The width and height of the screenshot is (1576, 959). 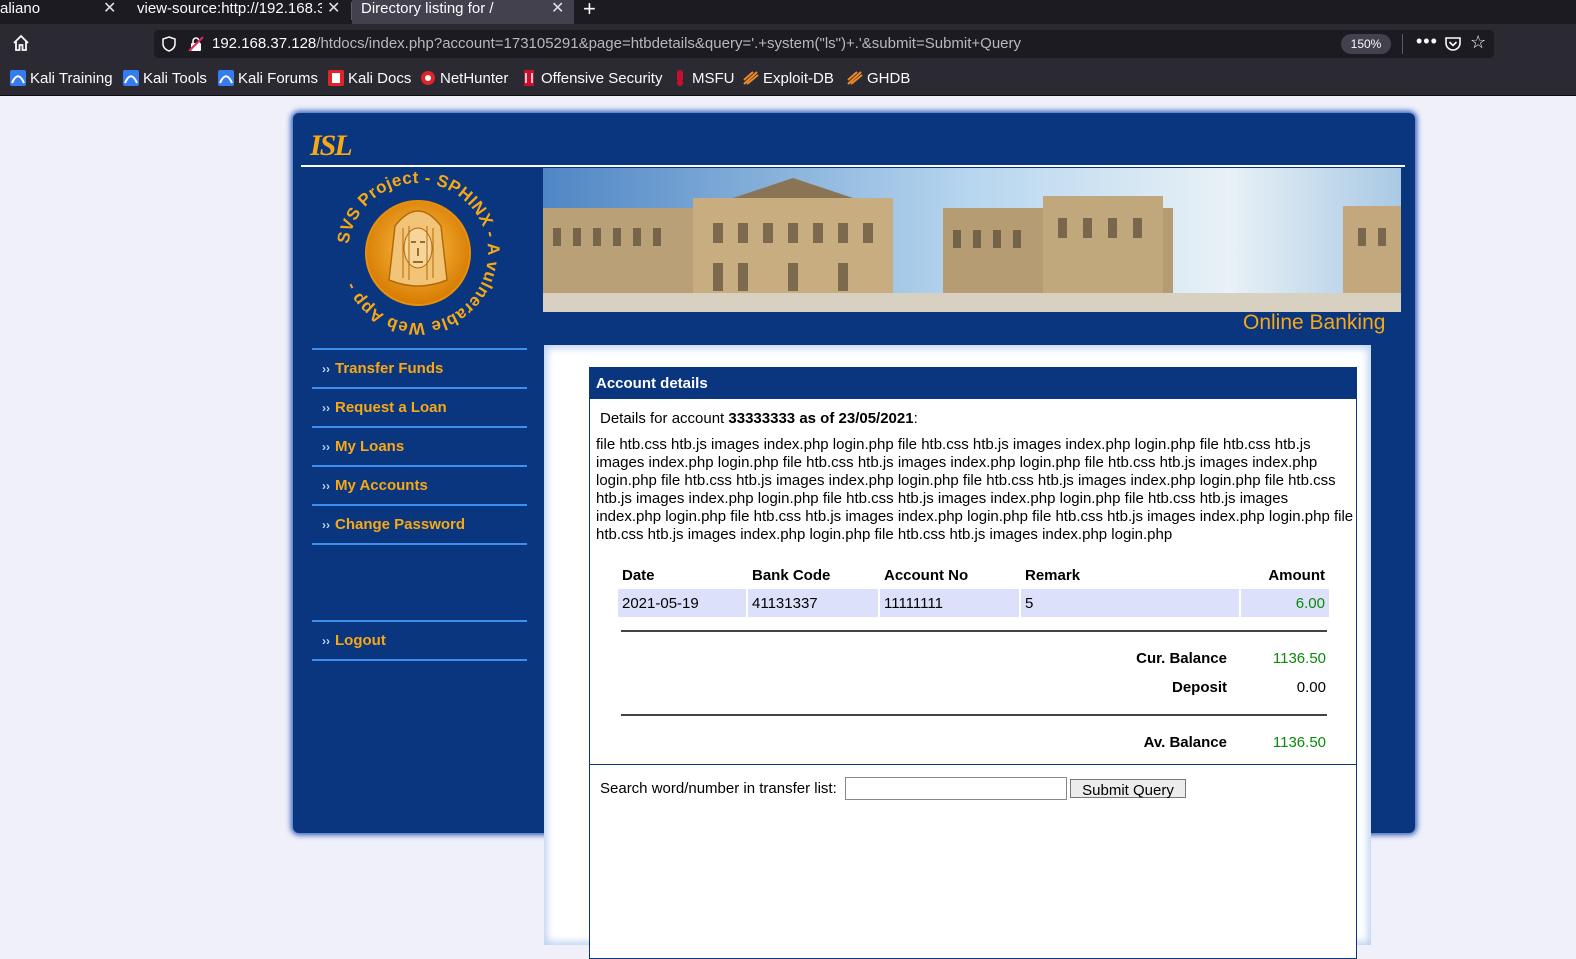 I want to click on nav-label: Transfer Funds, so click(x=389, y=368).